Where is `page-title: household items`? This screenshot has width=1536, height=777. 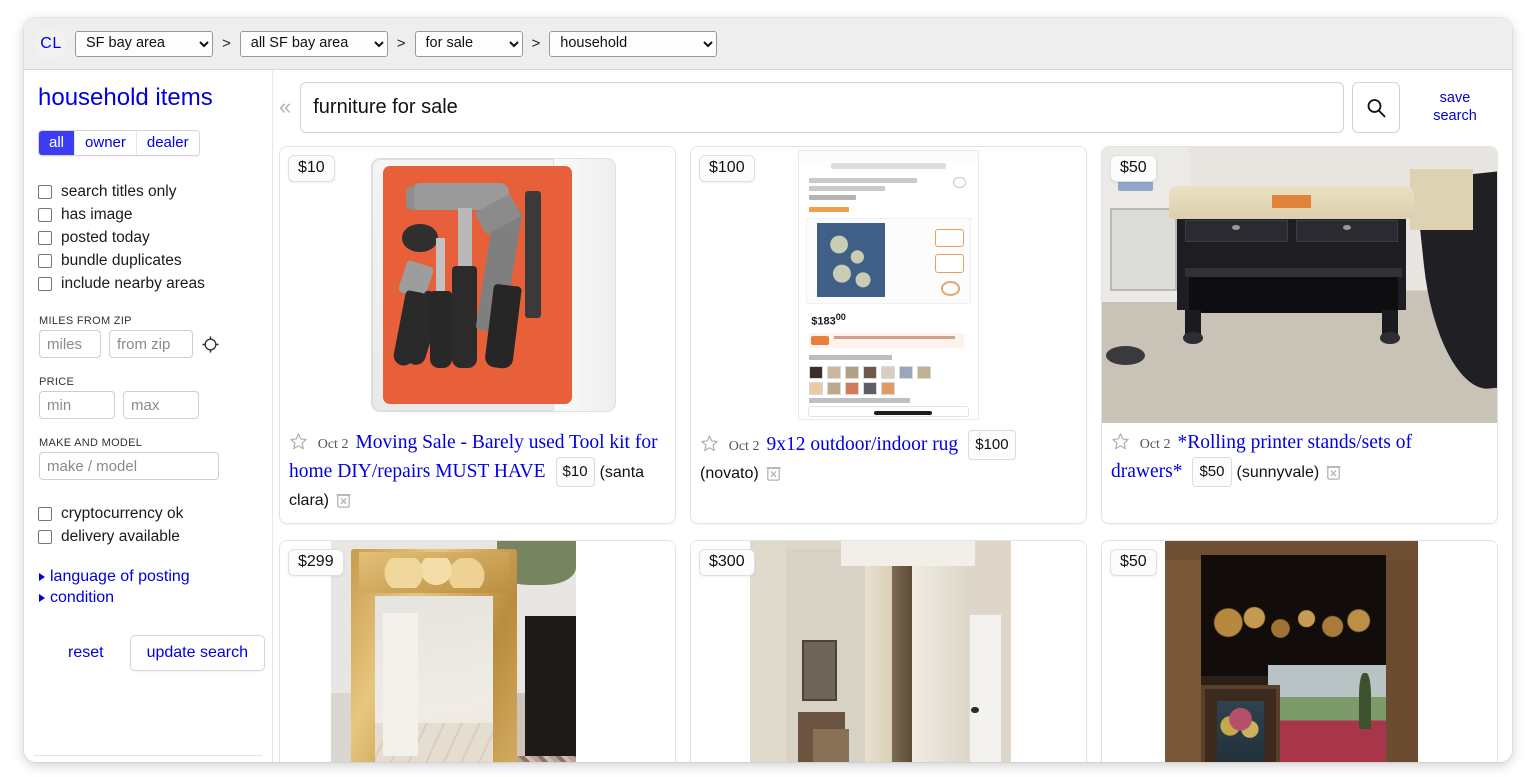
page-title: household items is located at coordinates (155, 98).